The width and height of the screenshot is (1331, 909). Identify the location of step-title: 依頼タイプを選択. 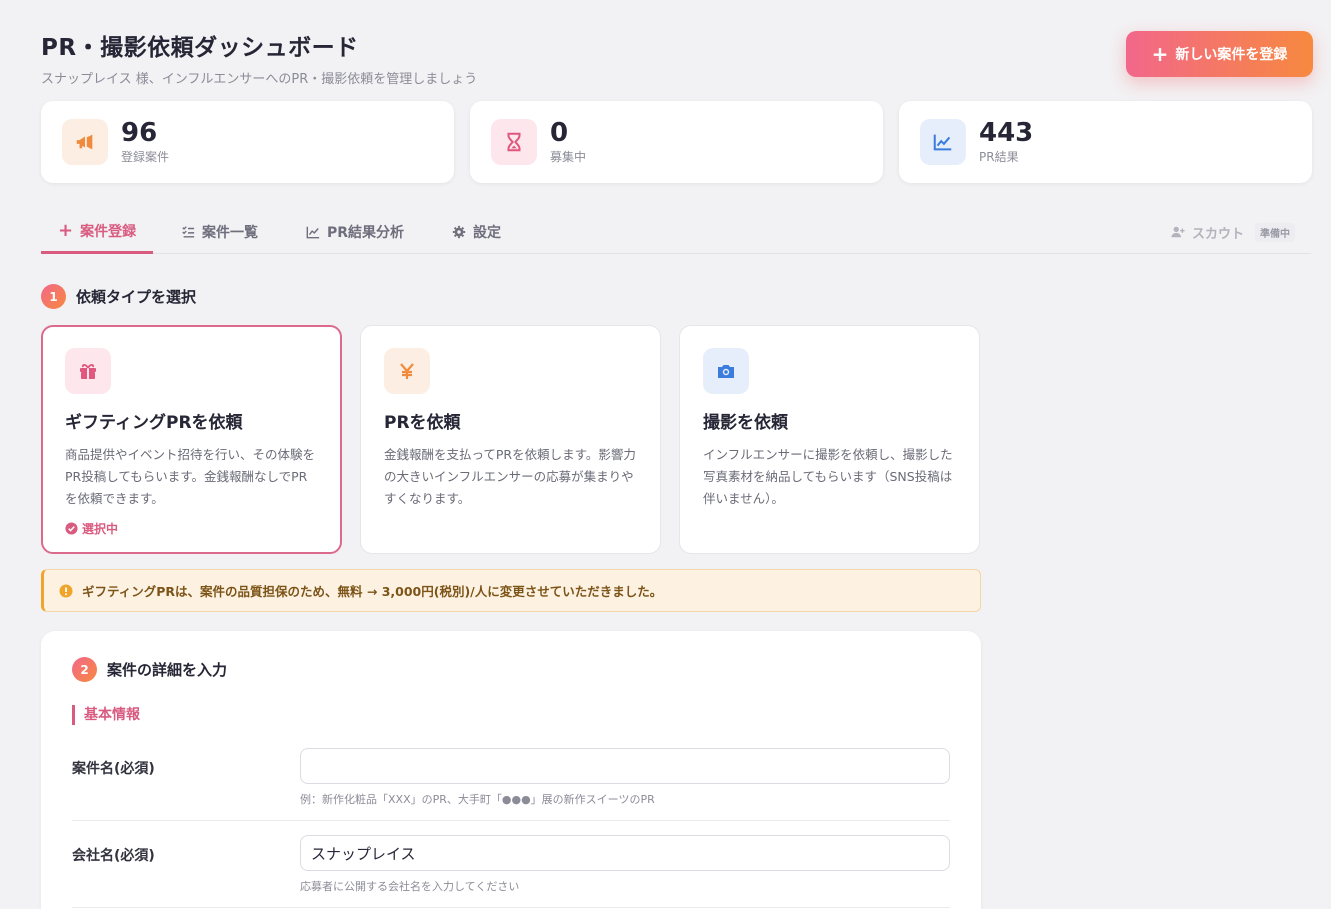
(136, 297).